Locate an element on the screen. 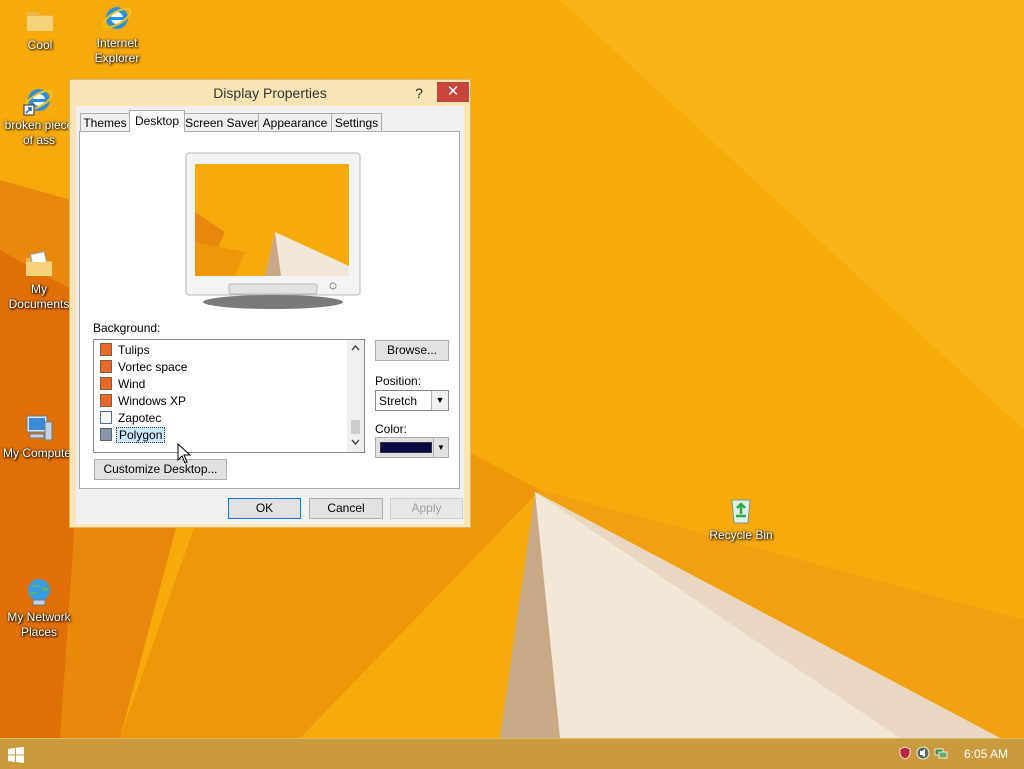 The height and width of the screenshot is (769, 1024). desktop-icon-label: My Network is located at coordinates (39, 617).